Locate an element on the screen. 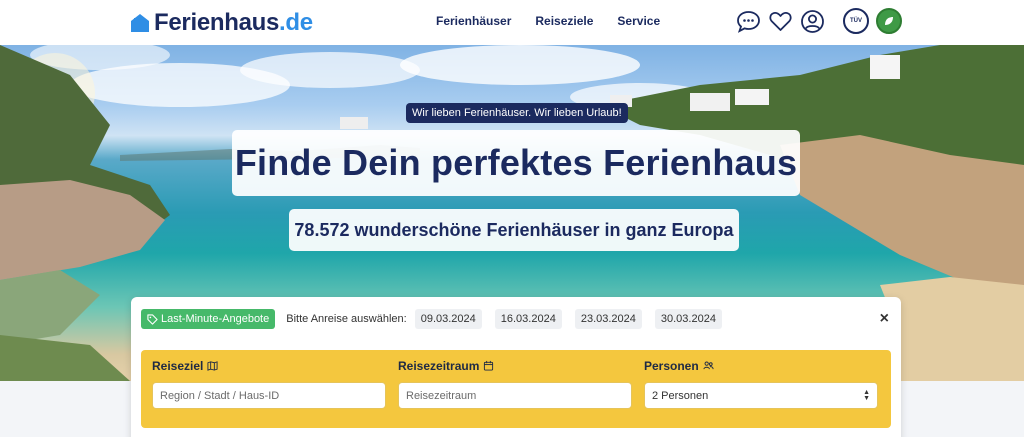 This screenshot has width=1024, height=437. page-title: Finde Dein perfektes Ferienhaus is located at coordinates (516, 162).